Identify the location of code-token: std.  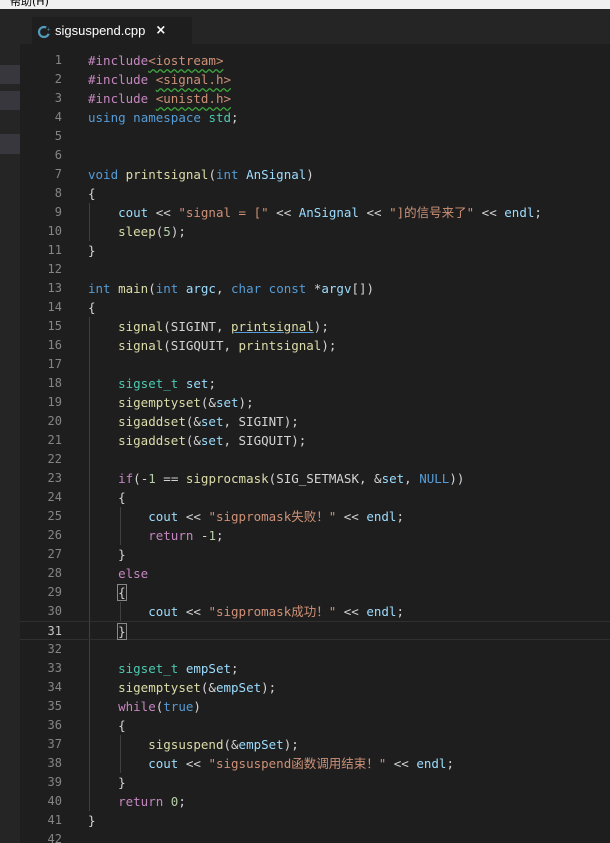
(220, 117).